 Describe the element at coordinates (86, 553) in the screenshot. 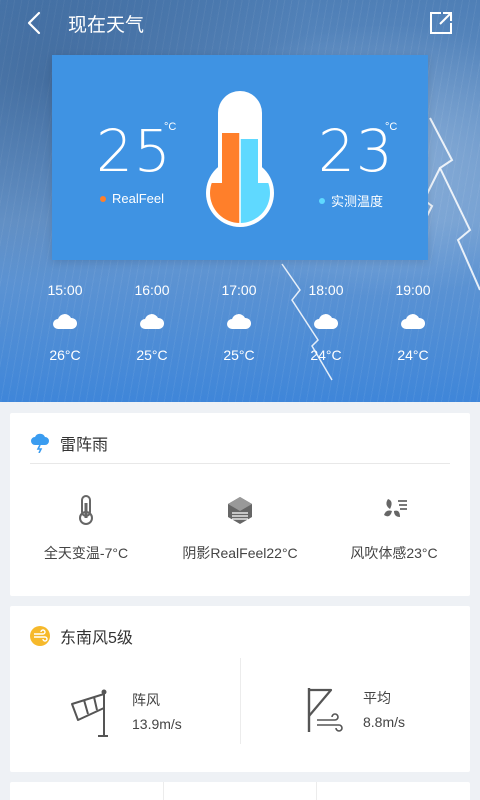

I see `stat-label: 全天变温-7°C` at that location.